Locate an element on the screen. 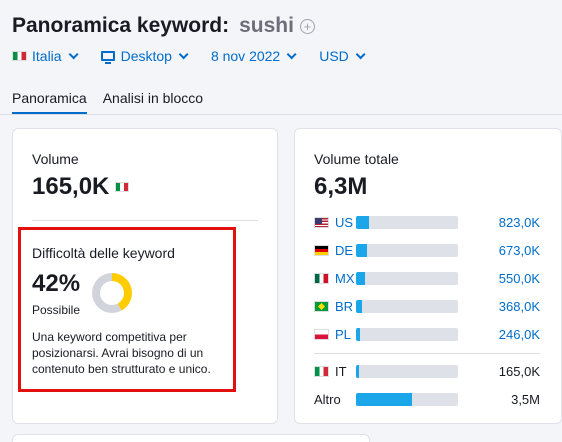 The width and height of the screenshot is (562, 442). page-title-text: Panoramica keyword: is located at coordinates (121, 25).